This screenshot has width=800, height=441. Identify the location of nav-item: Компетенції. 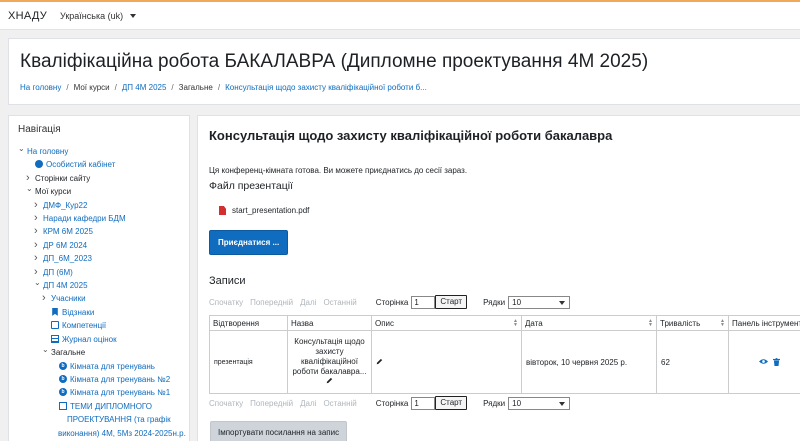
(99, 325).